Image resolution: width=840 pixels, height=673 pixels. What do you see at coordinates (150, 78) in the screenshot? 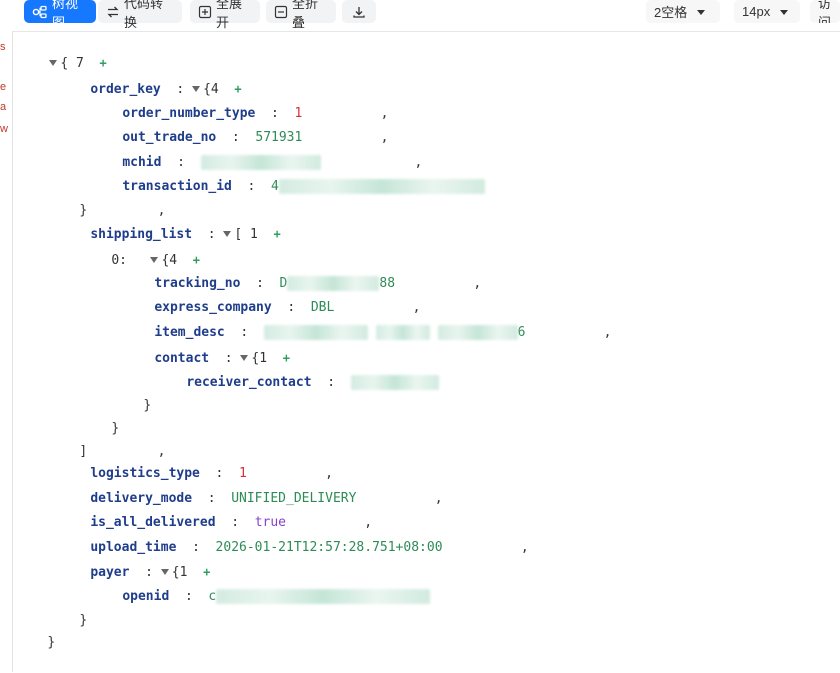
I see `tree-row-order-key: order_key : {4 +` at bounding box center [150, 78].